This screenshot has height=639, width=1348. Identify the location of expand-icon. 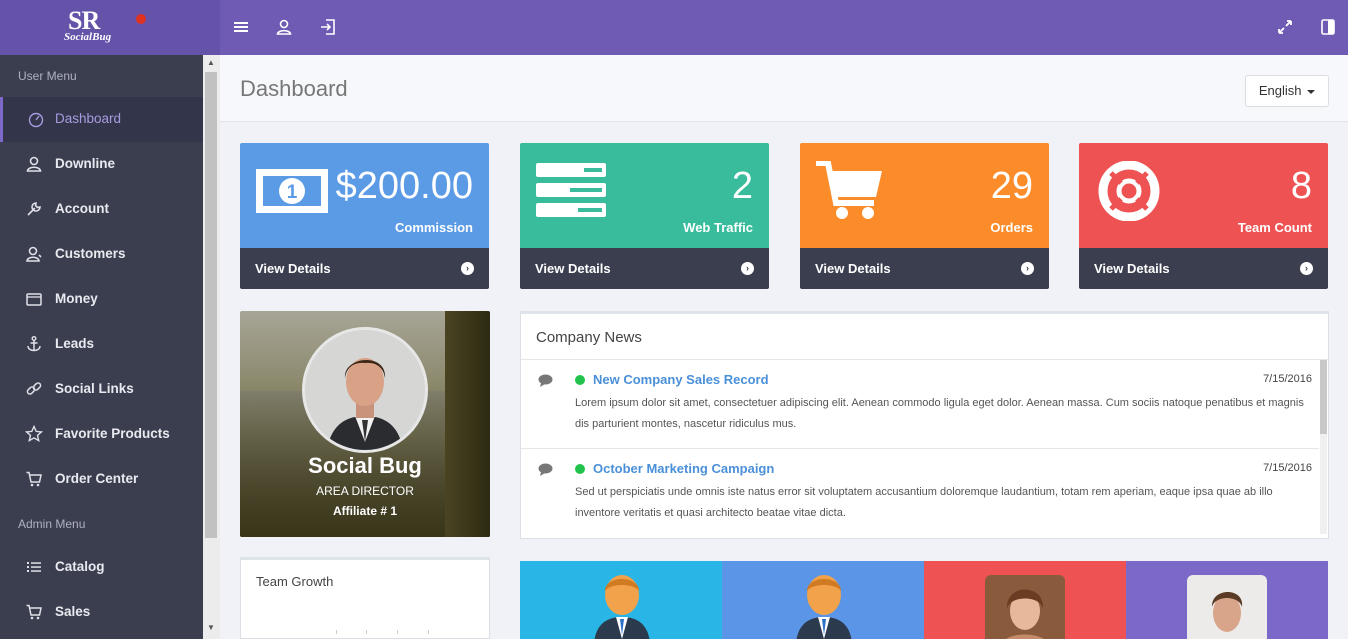
(1285, 27).